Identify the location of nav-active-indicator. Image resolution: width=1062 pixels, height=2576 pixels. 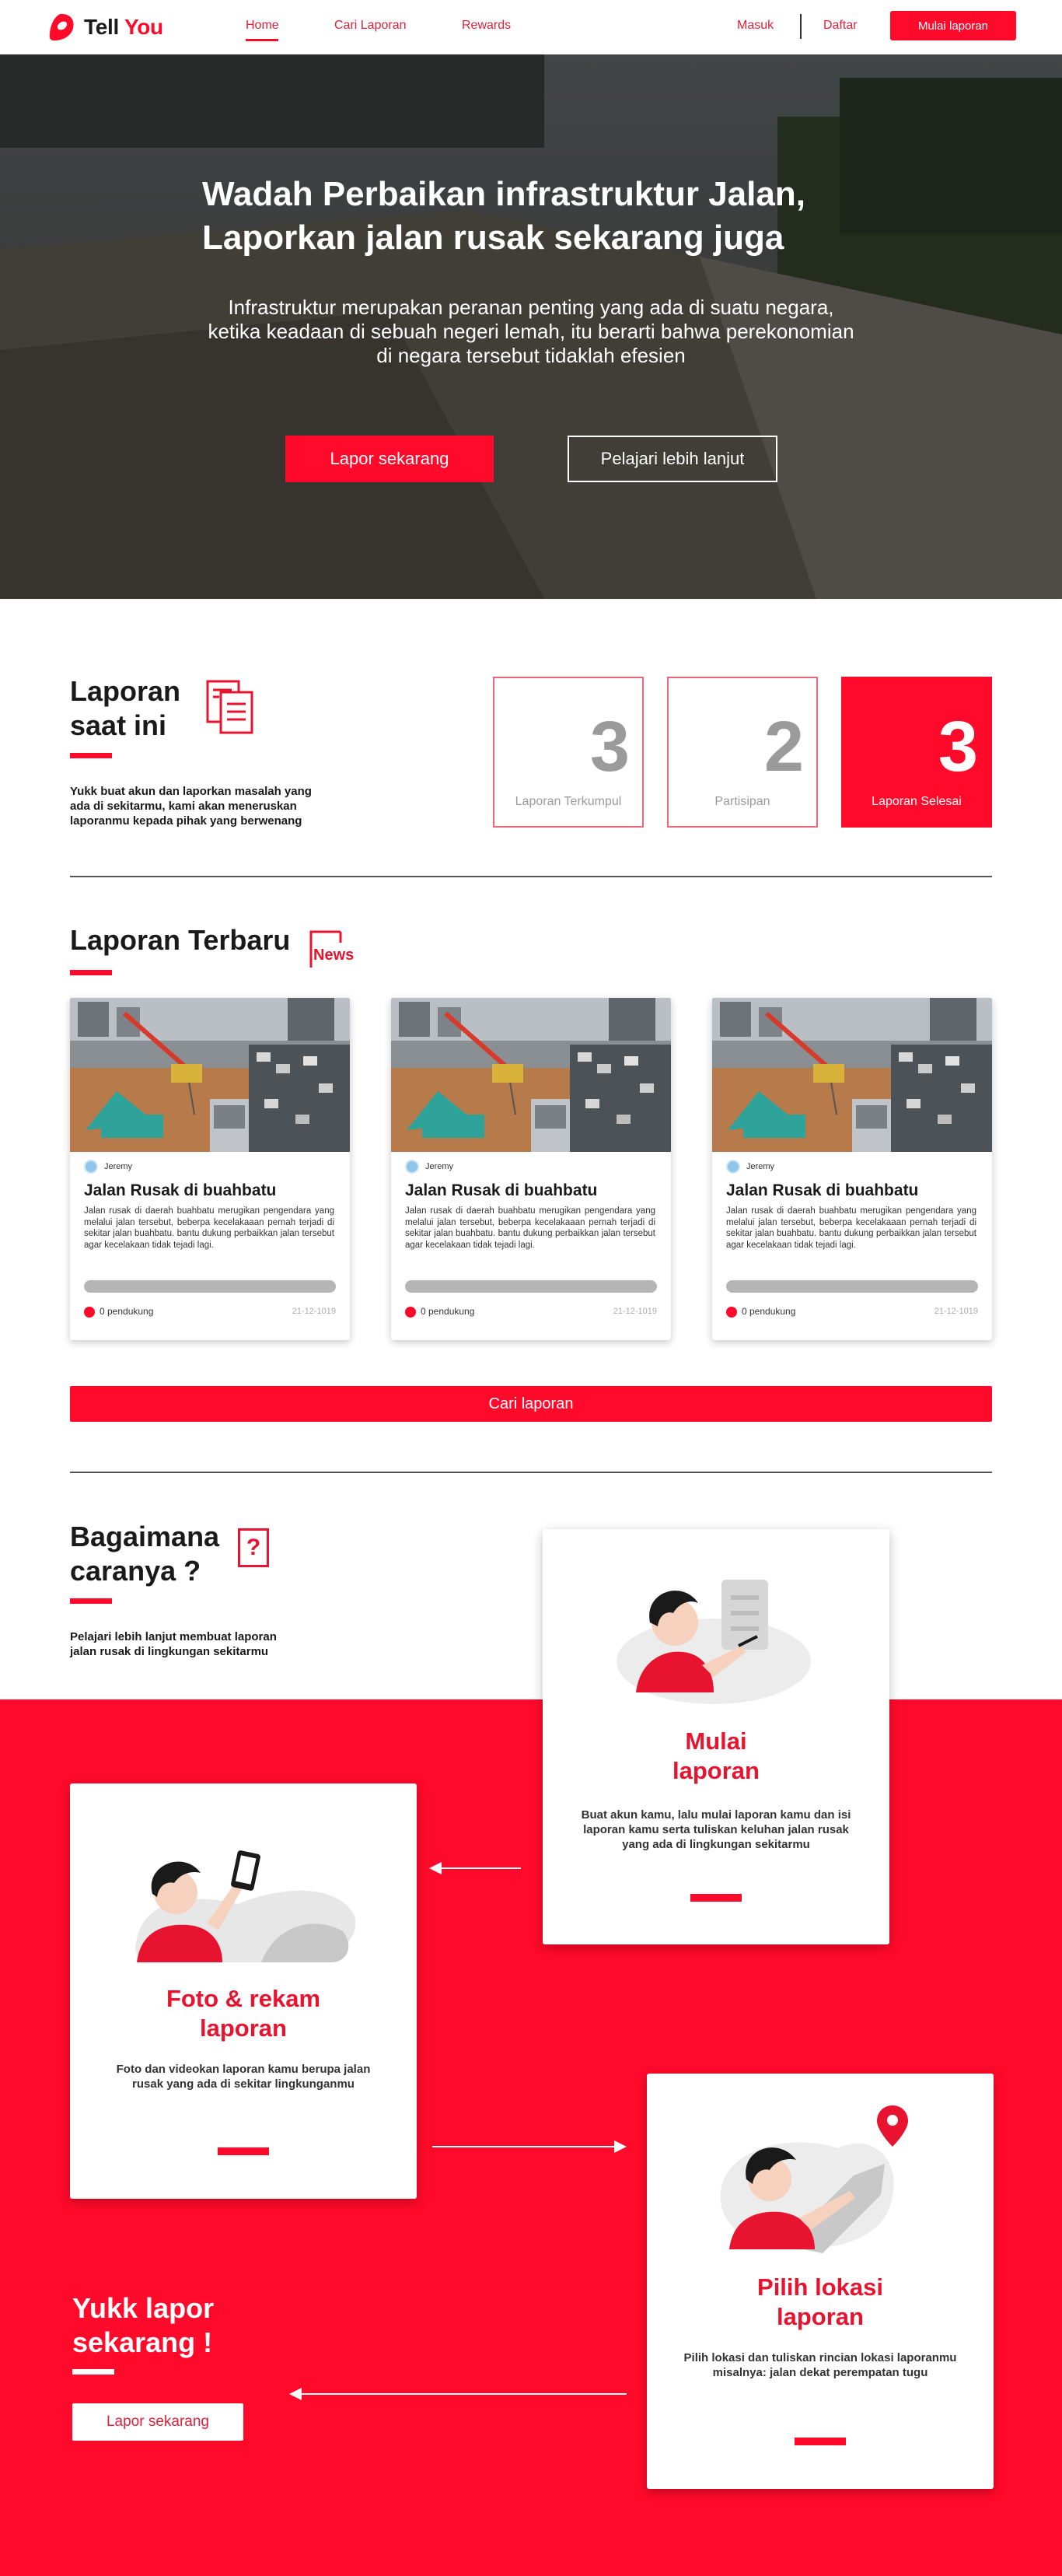
(262, 40).